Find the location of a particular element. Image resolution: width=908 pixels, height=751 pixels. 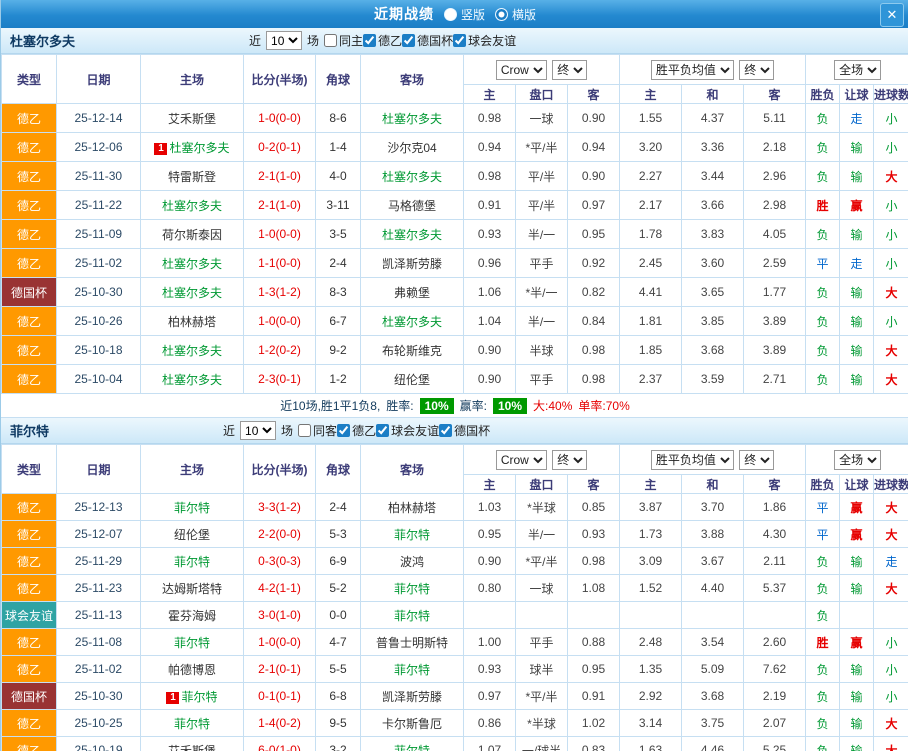

match-date: 25-11-30 is located at coordinates (98, 176).